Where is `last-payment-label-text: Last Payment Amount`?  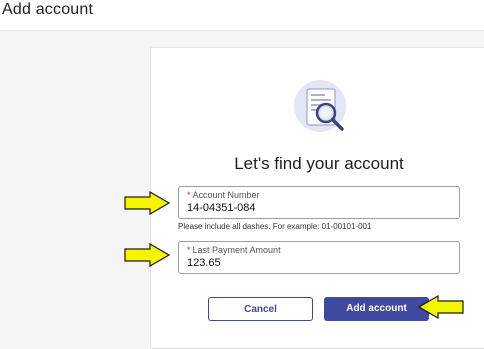
last-payment-label-text: Last Payment Amount is located at coordinates (236, 250).